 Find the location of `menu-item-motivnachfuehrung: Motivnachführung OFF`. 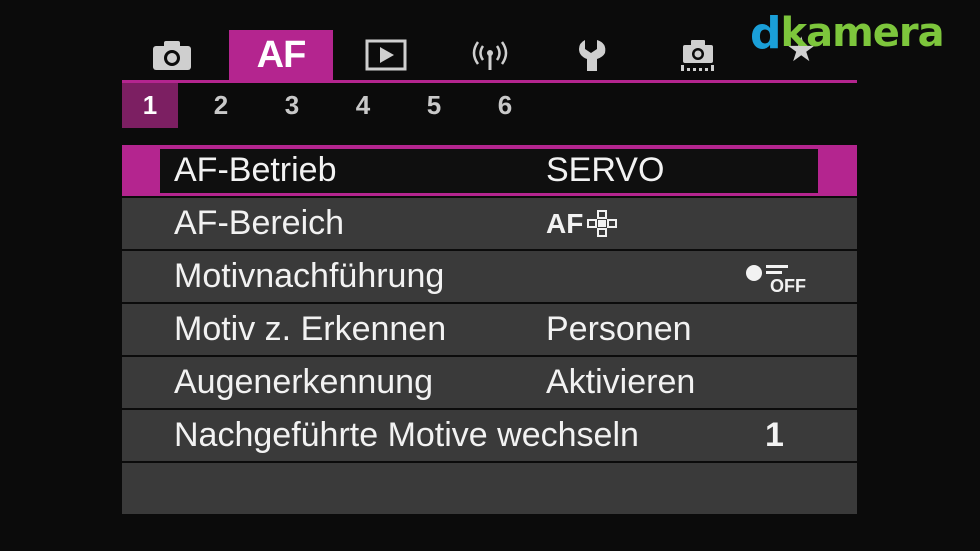

menu-item-motivnachfuehrung: Motivnachführung OFF is located at coordinates (489, 276).